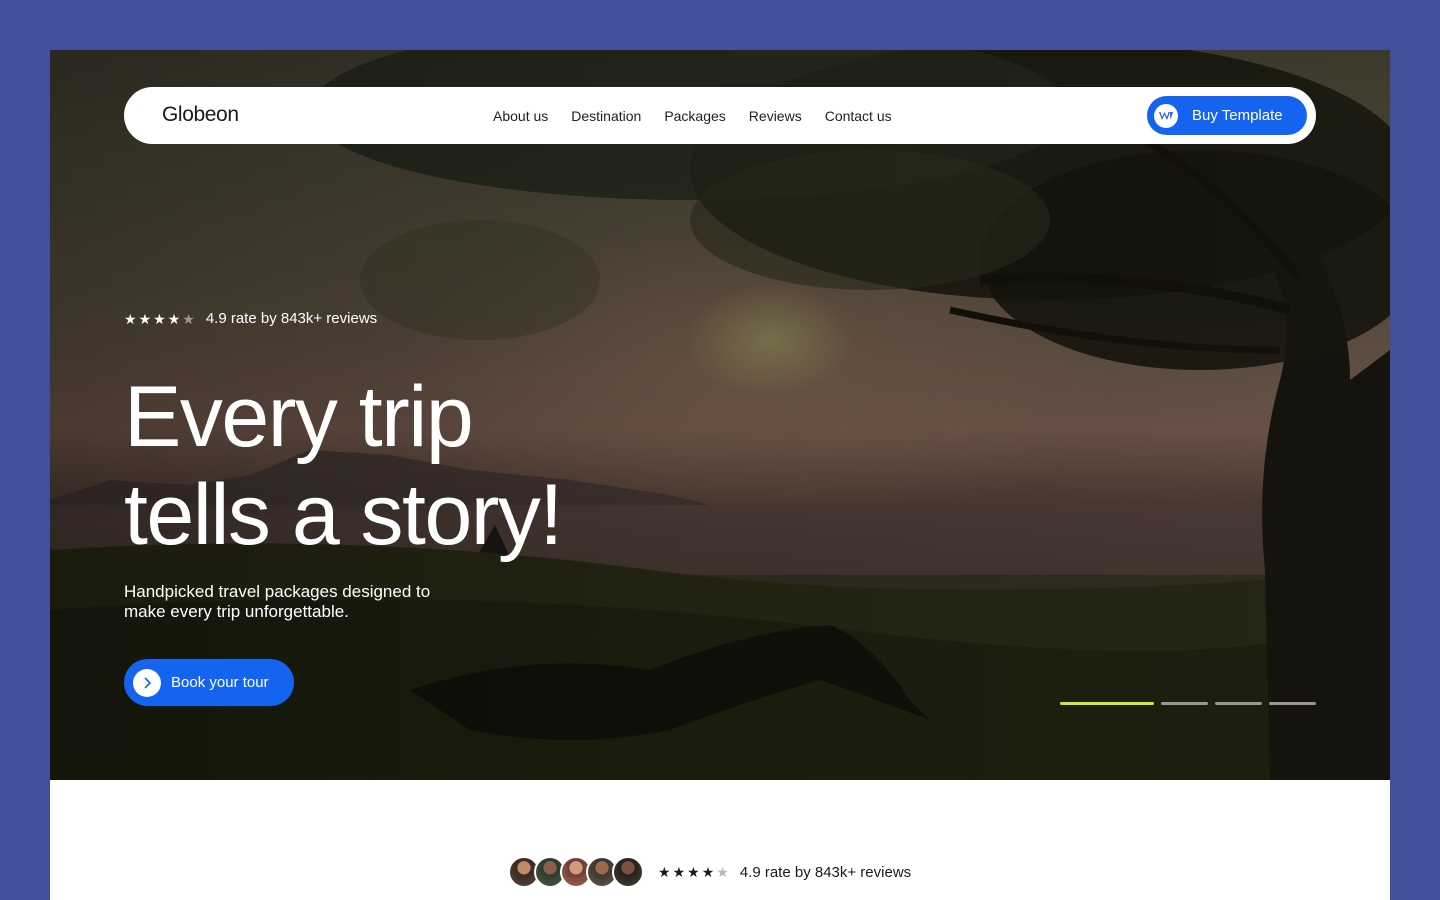  Describe the element at coordinates (1237, 115) in the screenshot. I see `buy-template-label: Buy Template` at that location.